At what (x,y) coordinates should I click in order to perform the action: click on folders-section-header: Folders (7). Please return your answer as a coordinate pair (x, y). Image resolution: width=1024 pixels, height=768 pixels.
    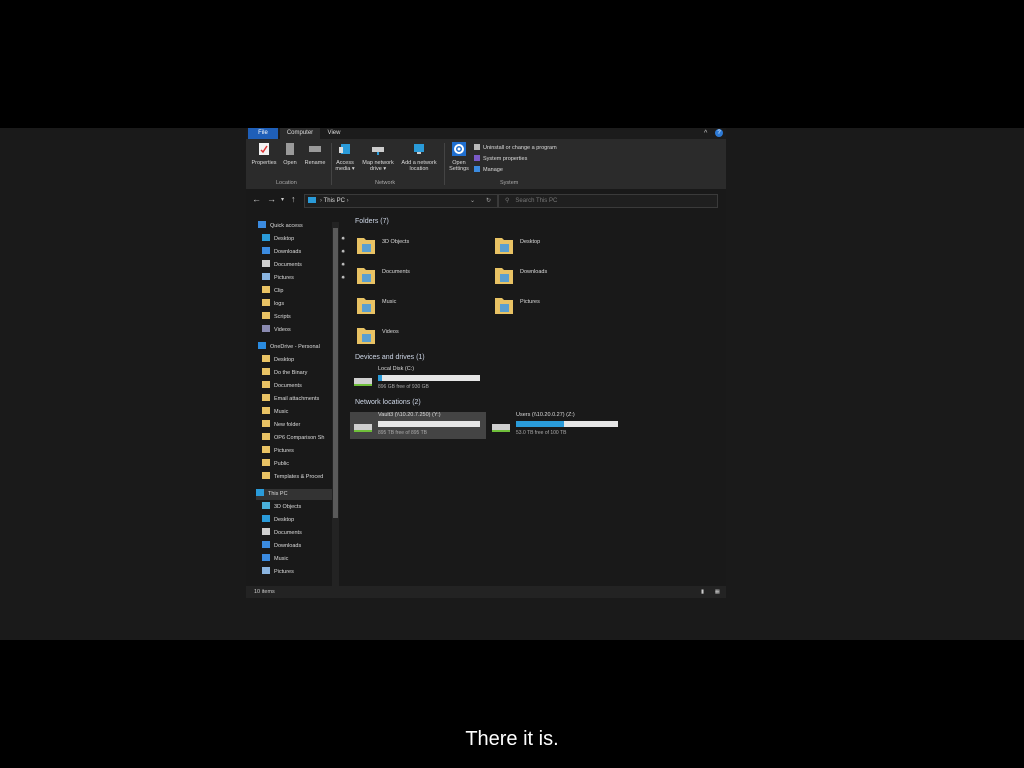
    Looking at the image, I should click on (372, 221).